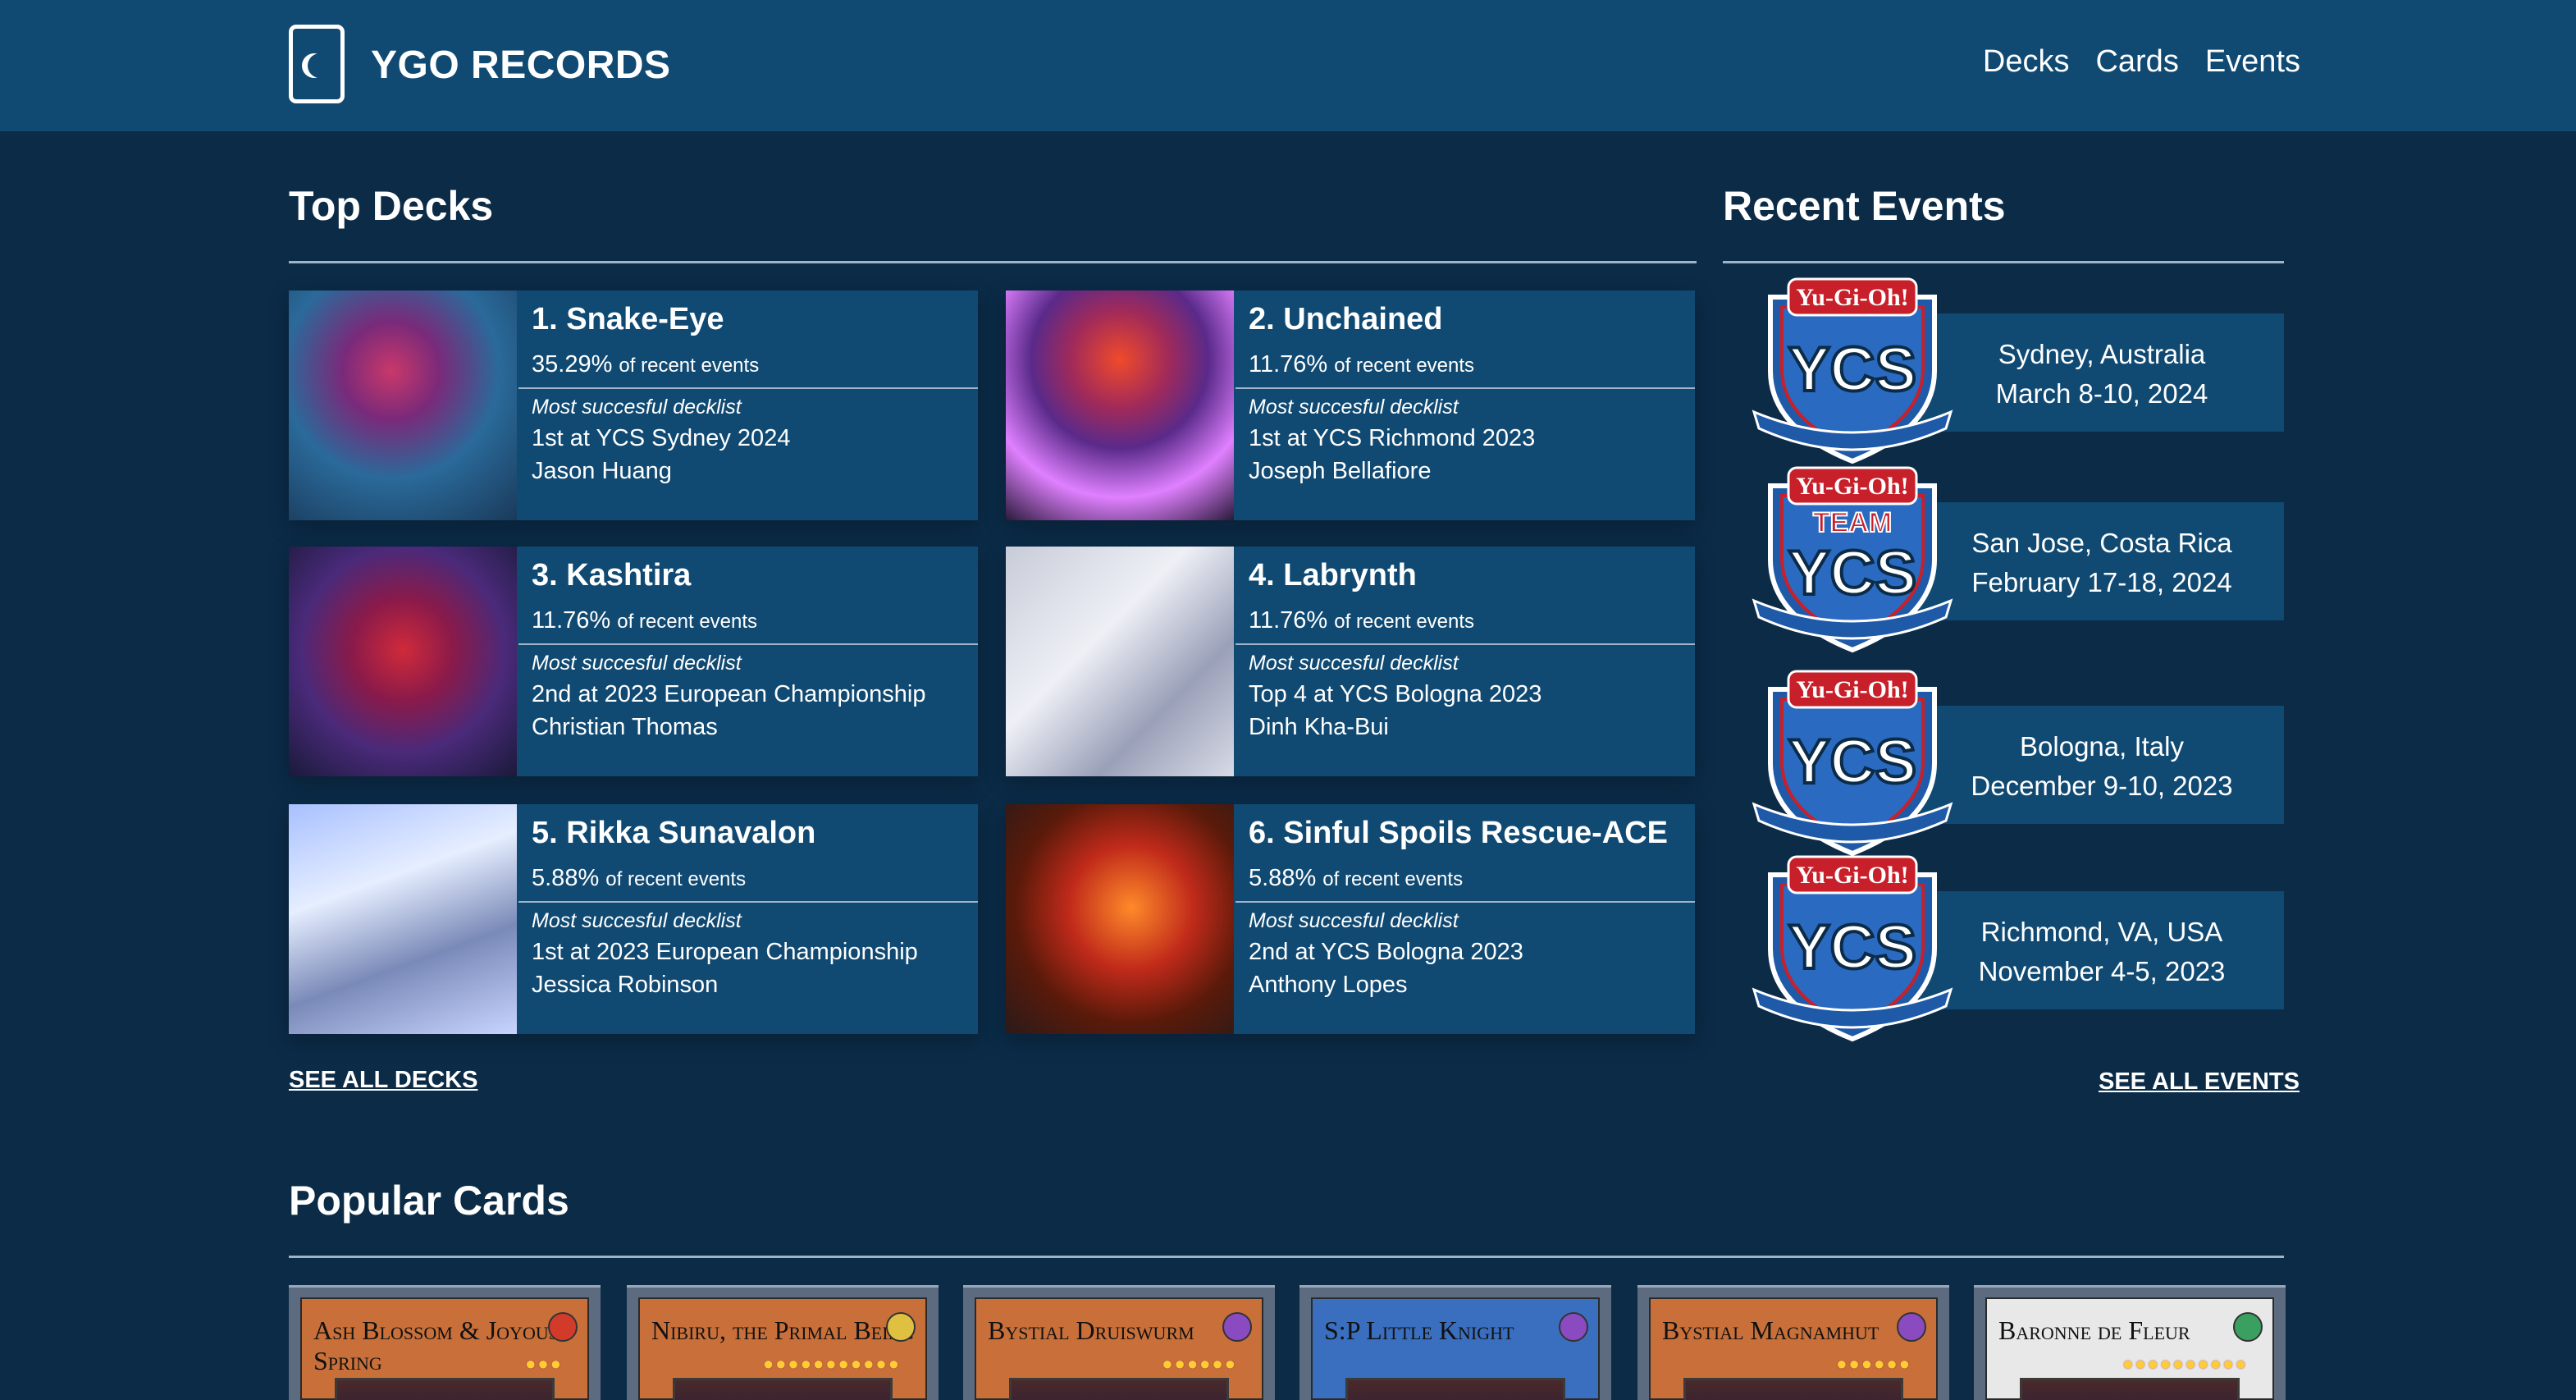 This screenshot has width=2576, height=1400. Describe the element at coordinates (1844, 559) in the screenshot. I see `event-logo: Yu-Gi-Oh! TEAM YCS` at that location.